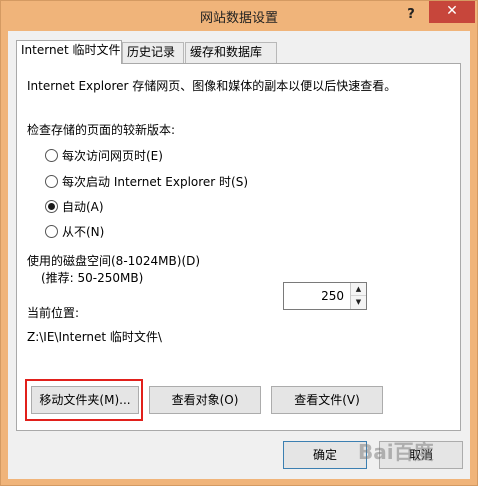 This screenshot has width=478, height=486. Describe the element at coordinates (396, 452) in the screenshot. I see `baidu-watermark: Bai百度` at that location.